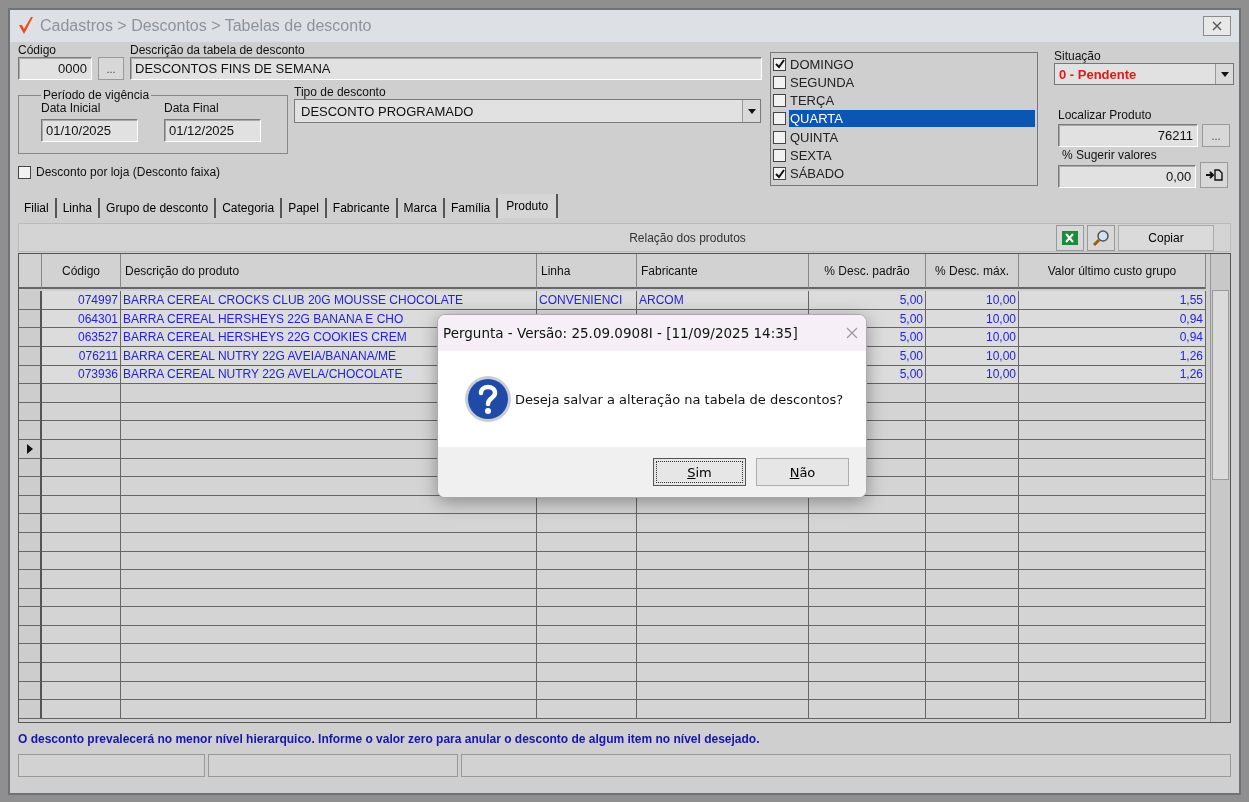 The height and width of the screenshot is (802, 1249). I want to click on copy-button: Copiar, so click(1166, 237).